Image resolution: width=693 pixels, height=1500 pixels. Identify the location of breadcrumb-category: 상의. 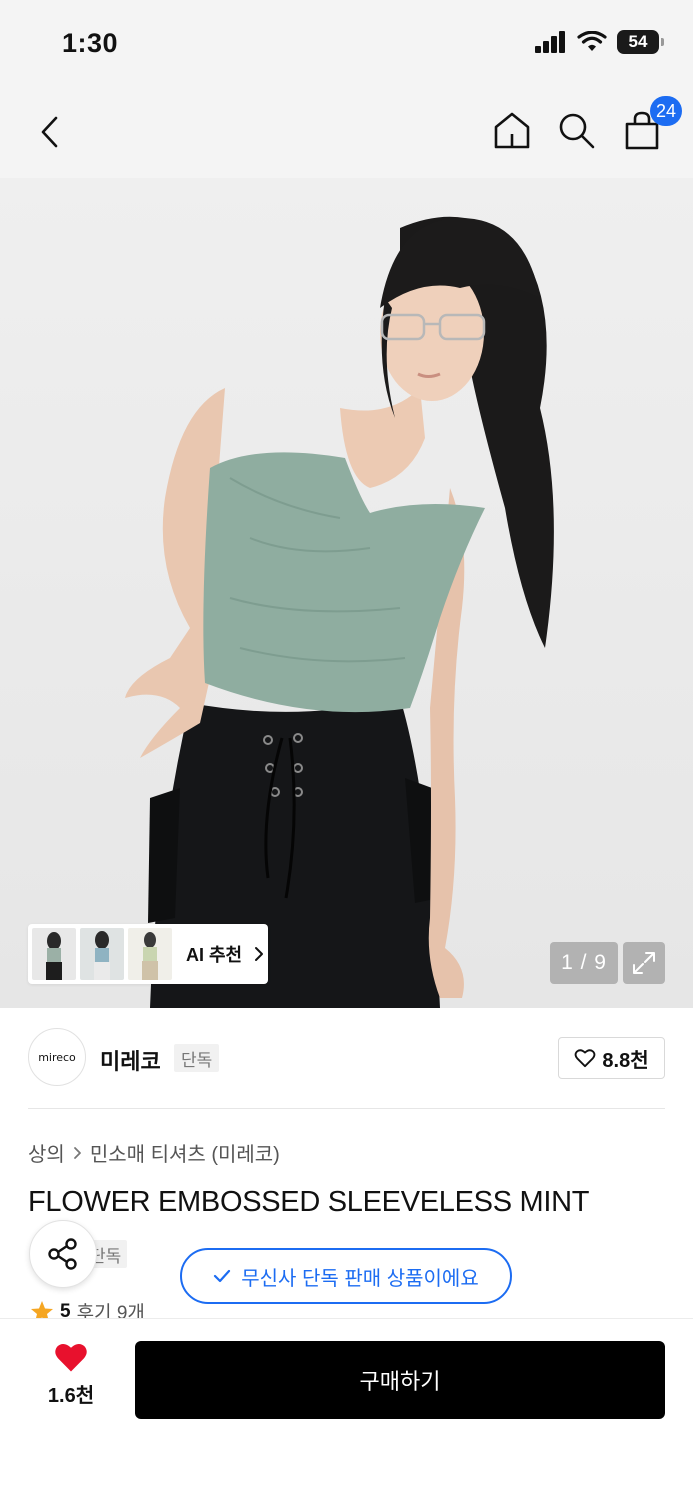
(46, 1152).